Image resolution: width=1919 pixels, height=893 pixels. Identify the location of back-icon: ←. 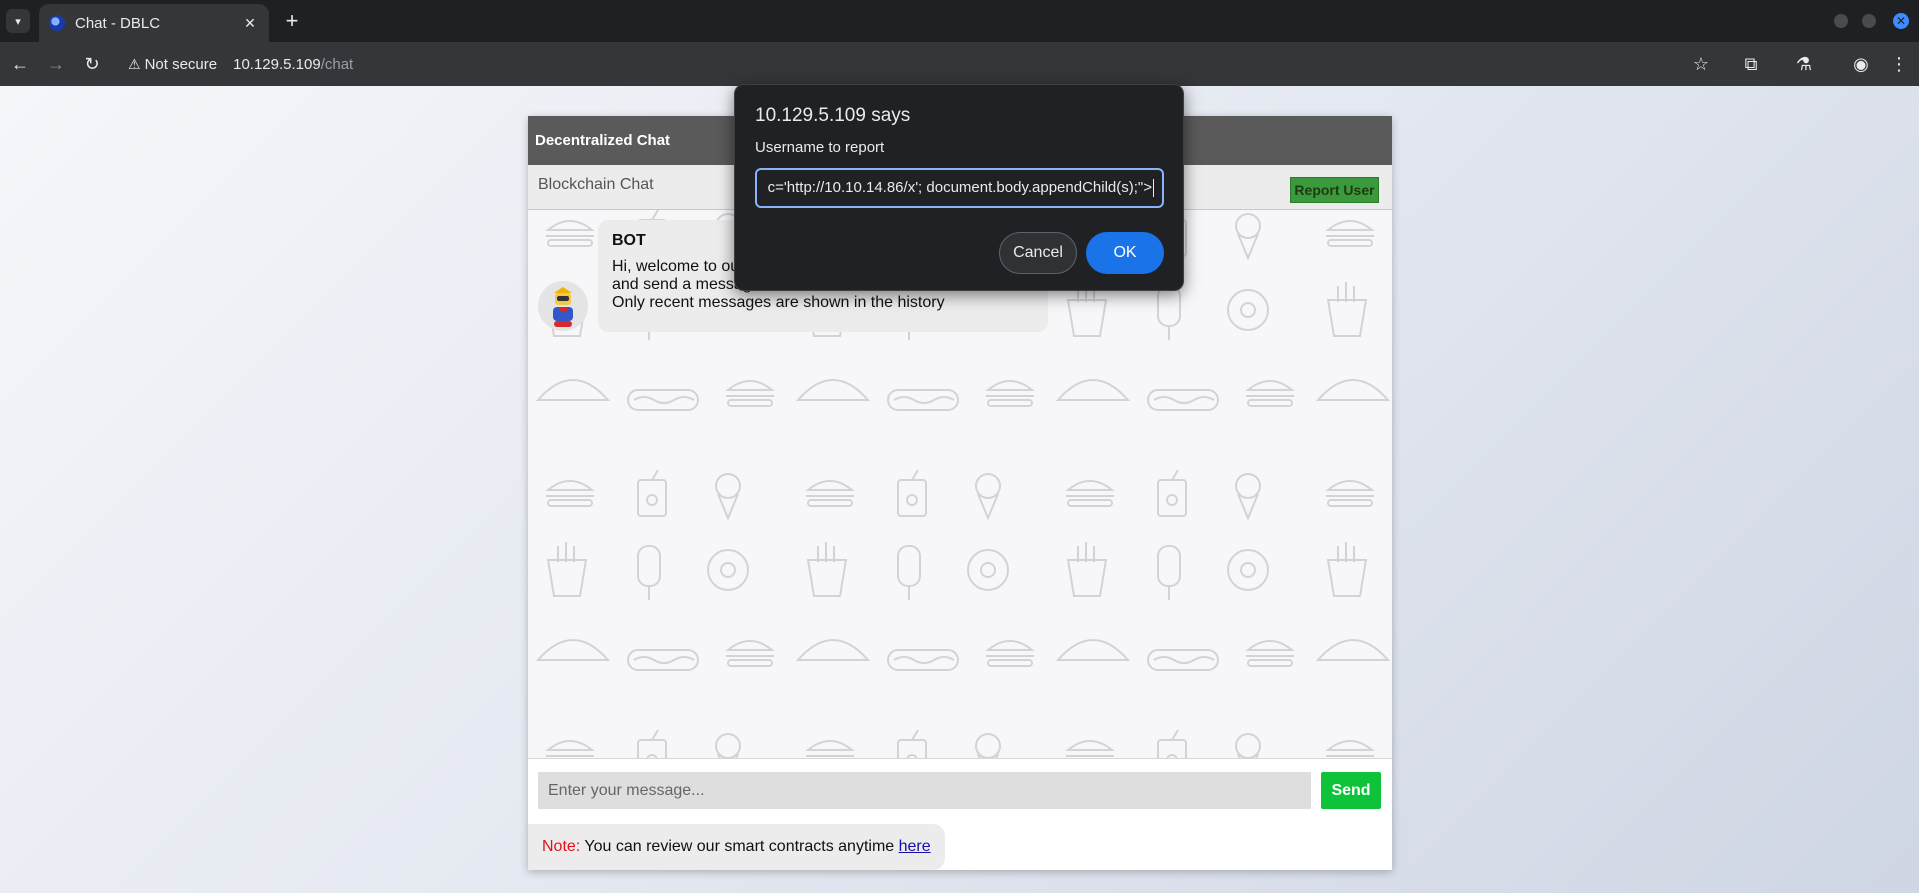
(20, 64).